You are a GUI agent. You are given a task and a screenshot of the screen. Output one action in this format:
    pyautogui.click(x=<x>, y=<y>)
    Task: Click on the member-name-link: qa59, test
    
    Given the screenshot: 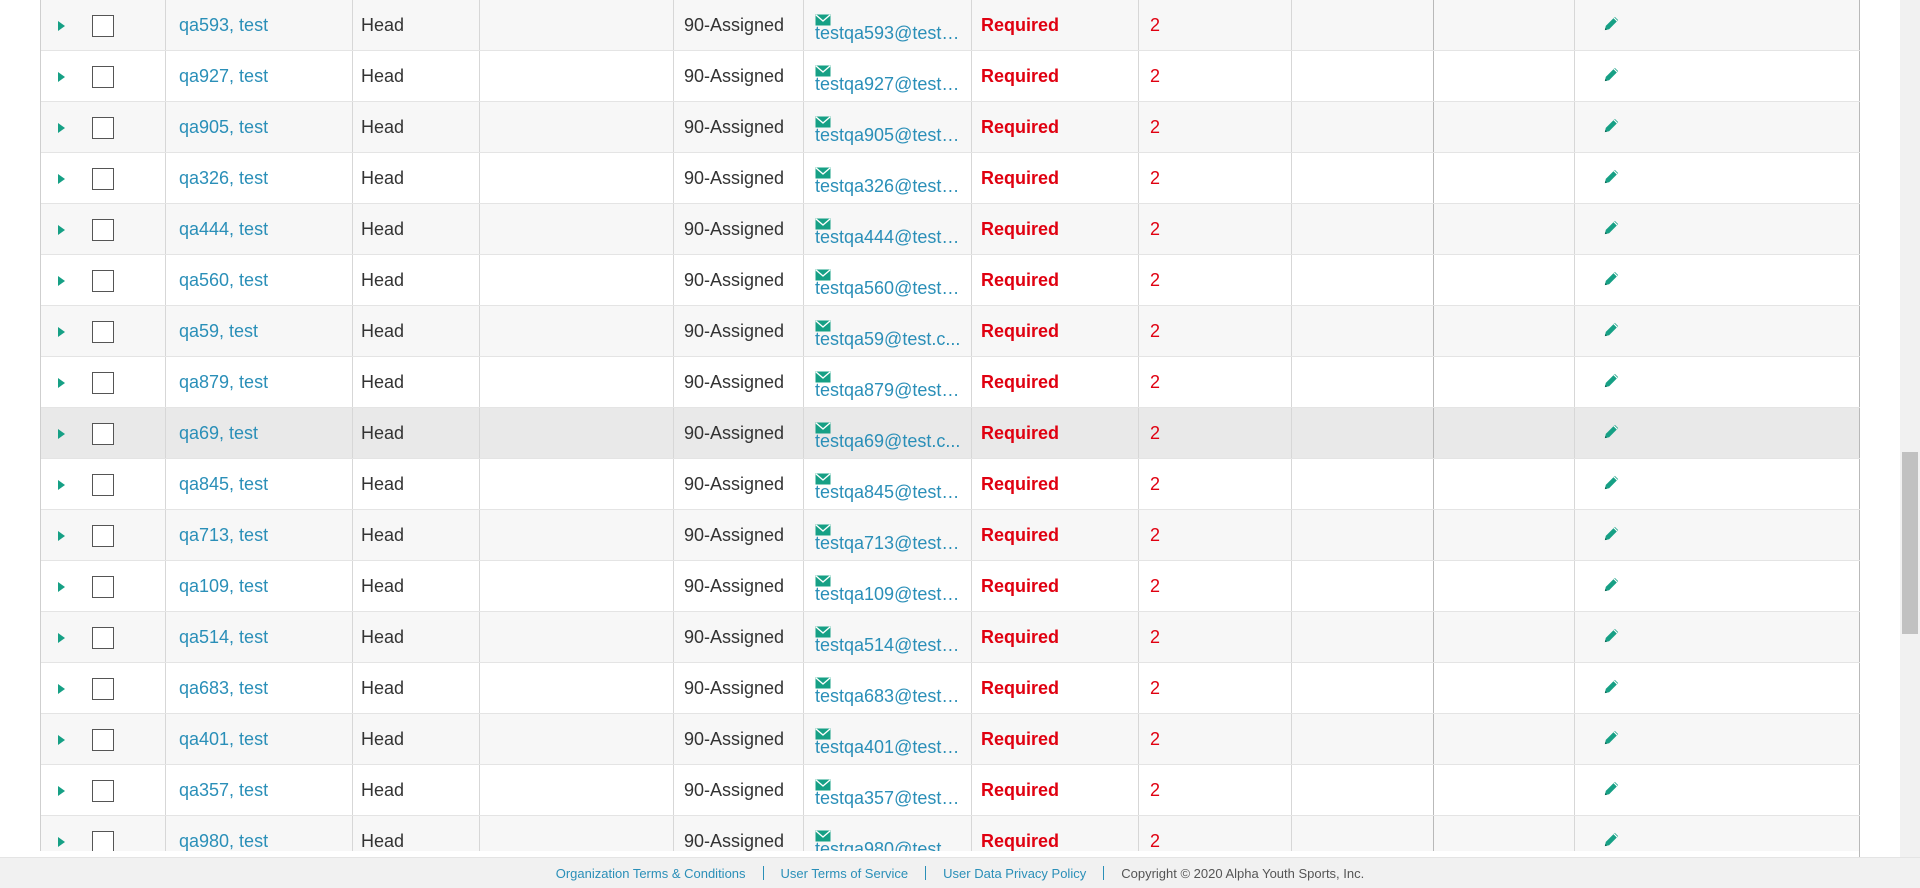 What is the action you would take?
    pyautogui.click(x=266, y=331)
    